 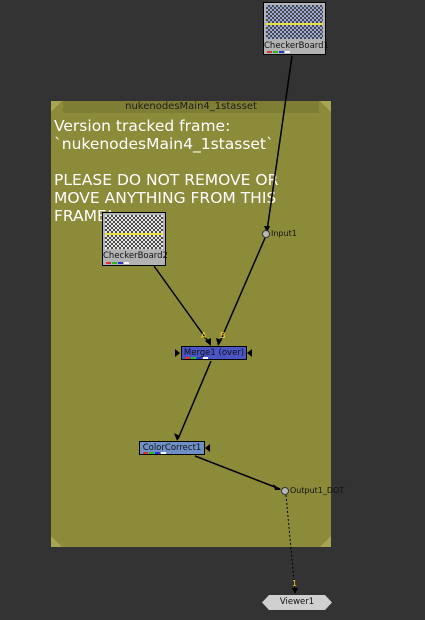 I want to click on checkerboard2-node: CheckerBoard2, so click(x=135, y=239).